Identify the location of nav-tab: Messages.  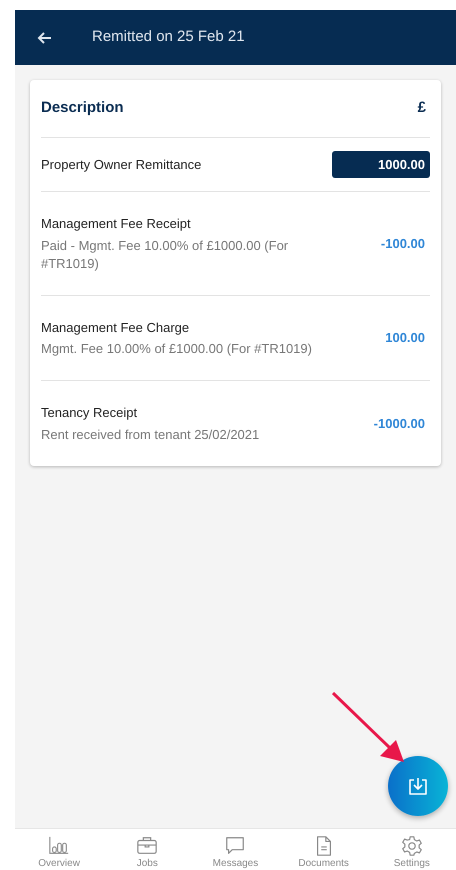
(235, 852).